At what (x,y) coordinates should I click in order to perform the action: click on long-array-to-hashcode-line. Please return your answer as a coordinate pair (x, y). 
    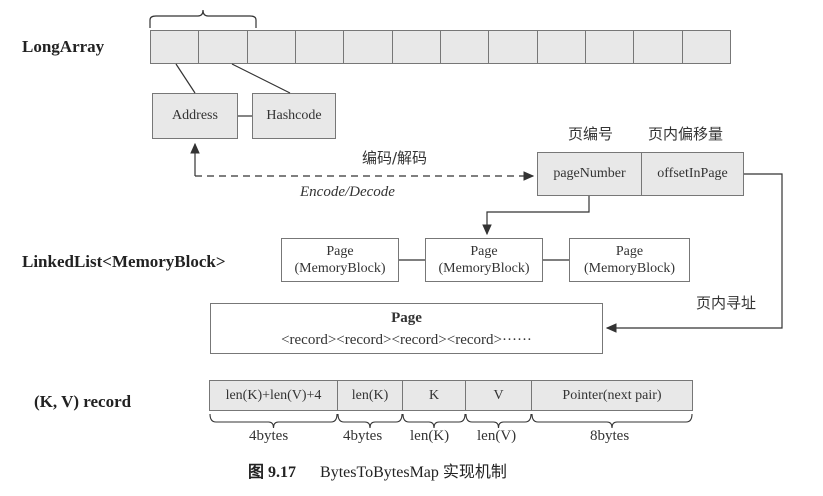
    Looking at the image, I should click on (261, 78).